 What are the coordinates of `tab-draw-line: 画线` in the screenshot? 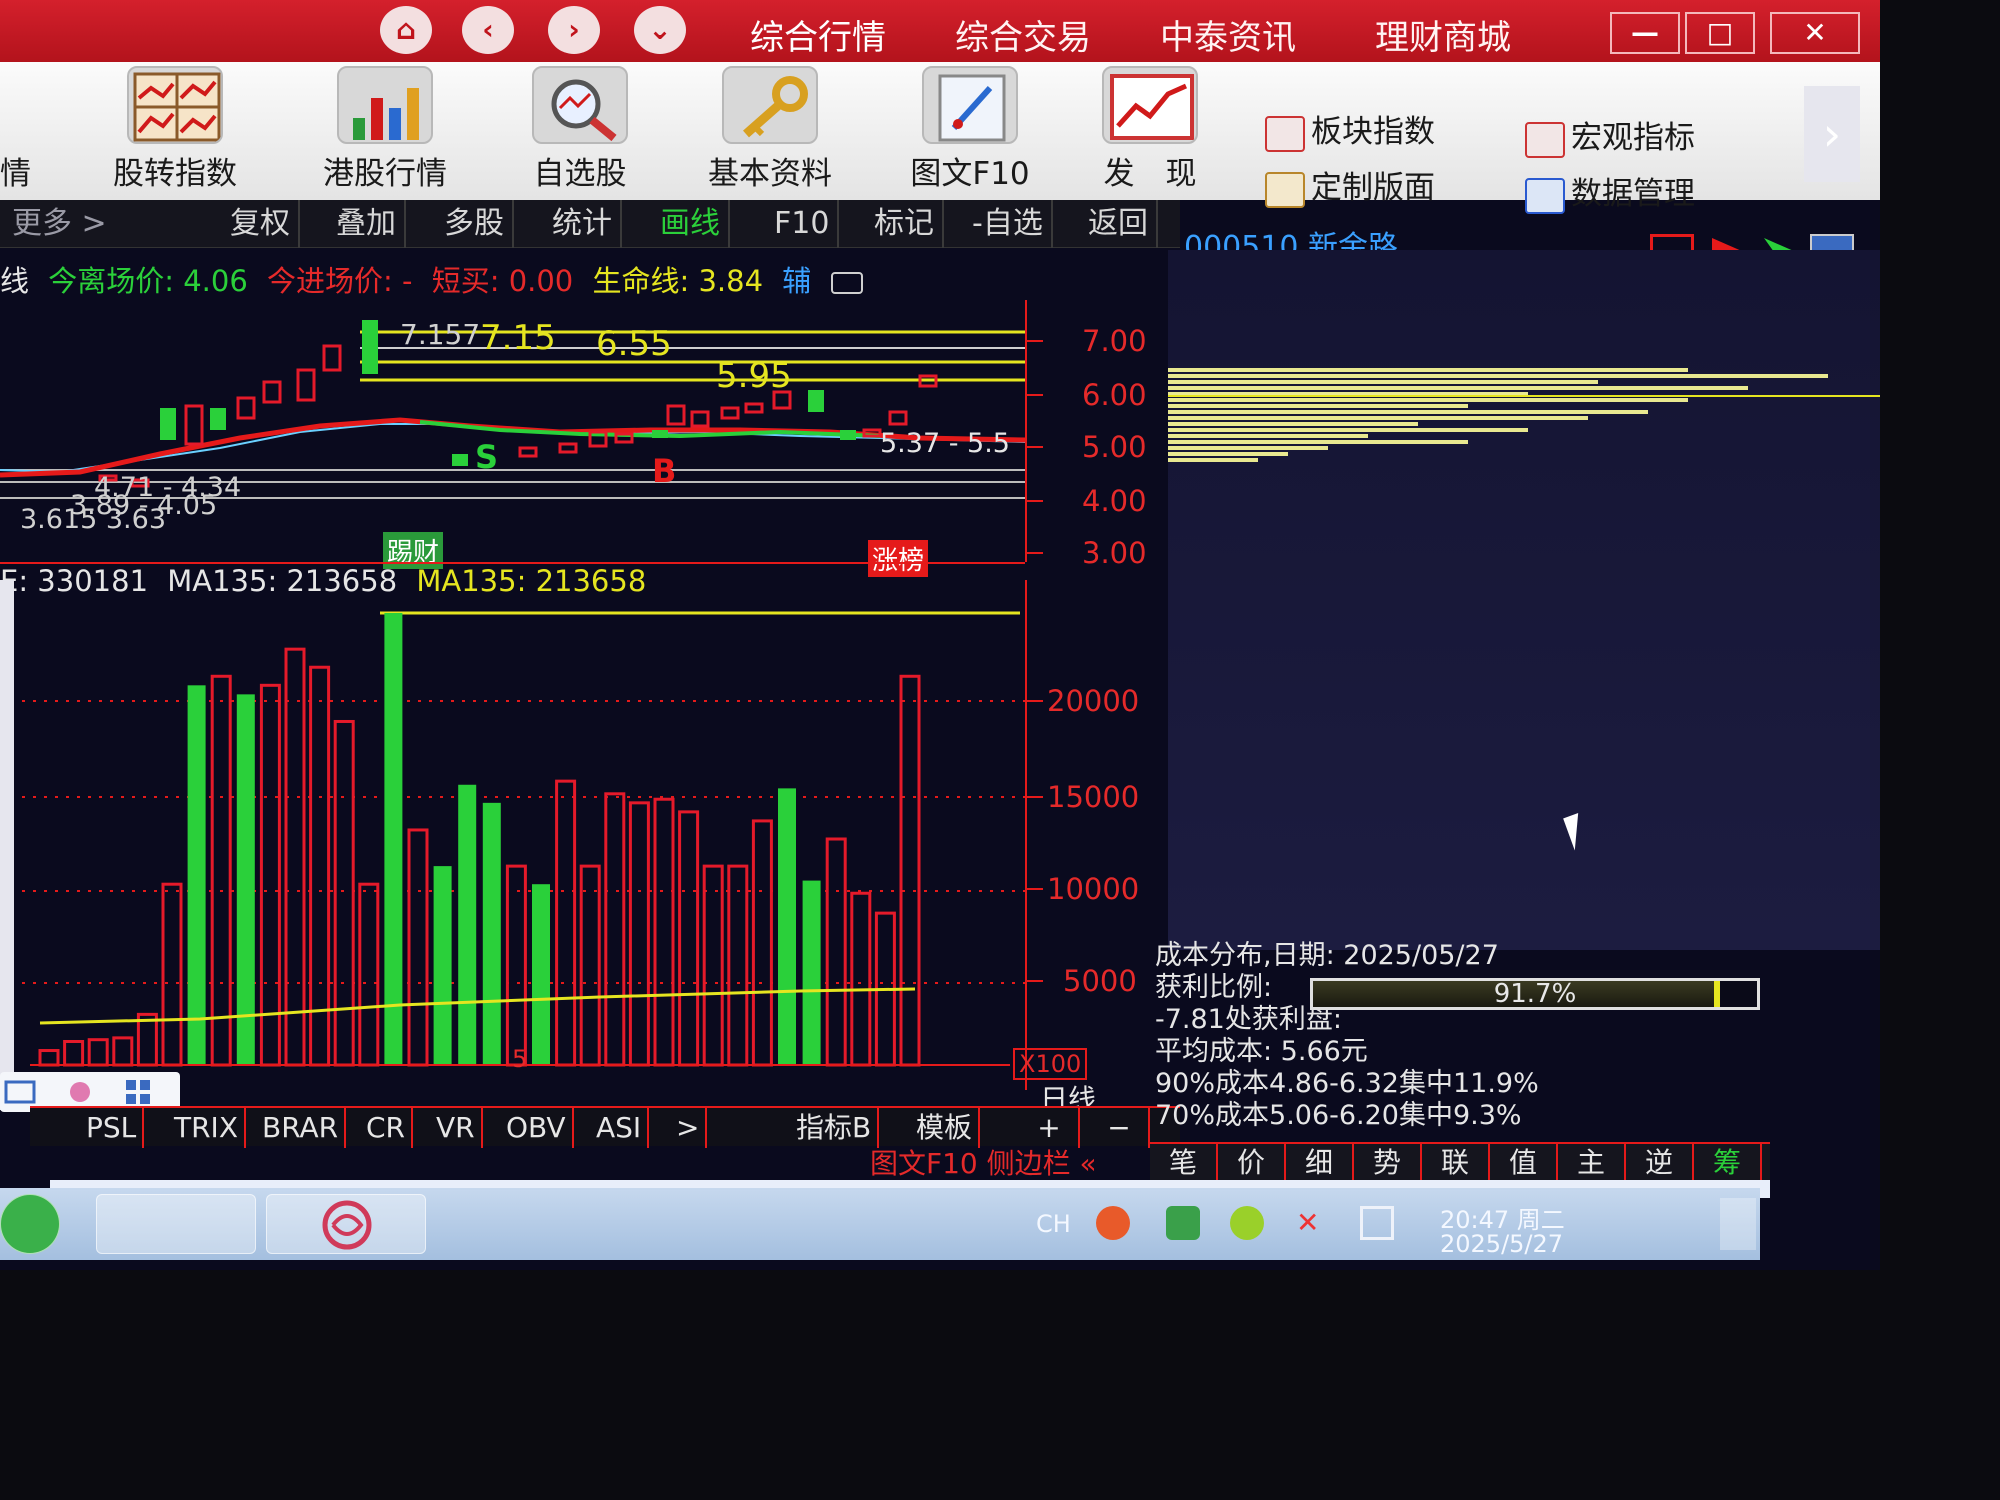 It's located at (691, 224).